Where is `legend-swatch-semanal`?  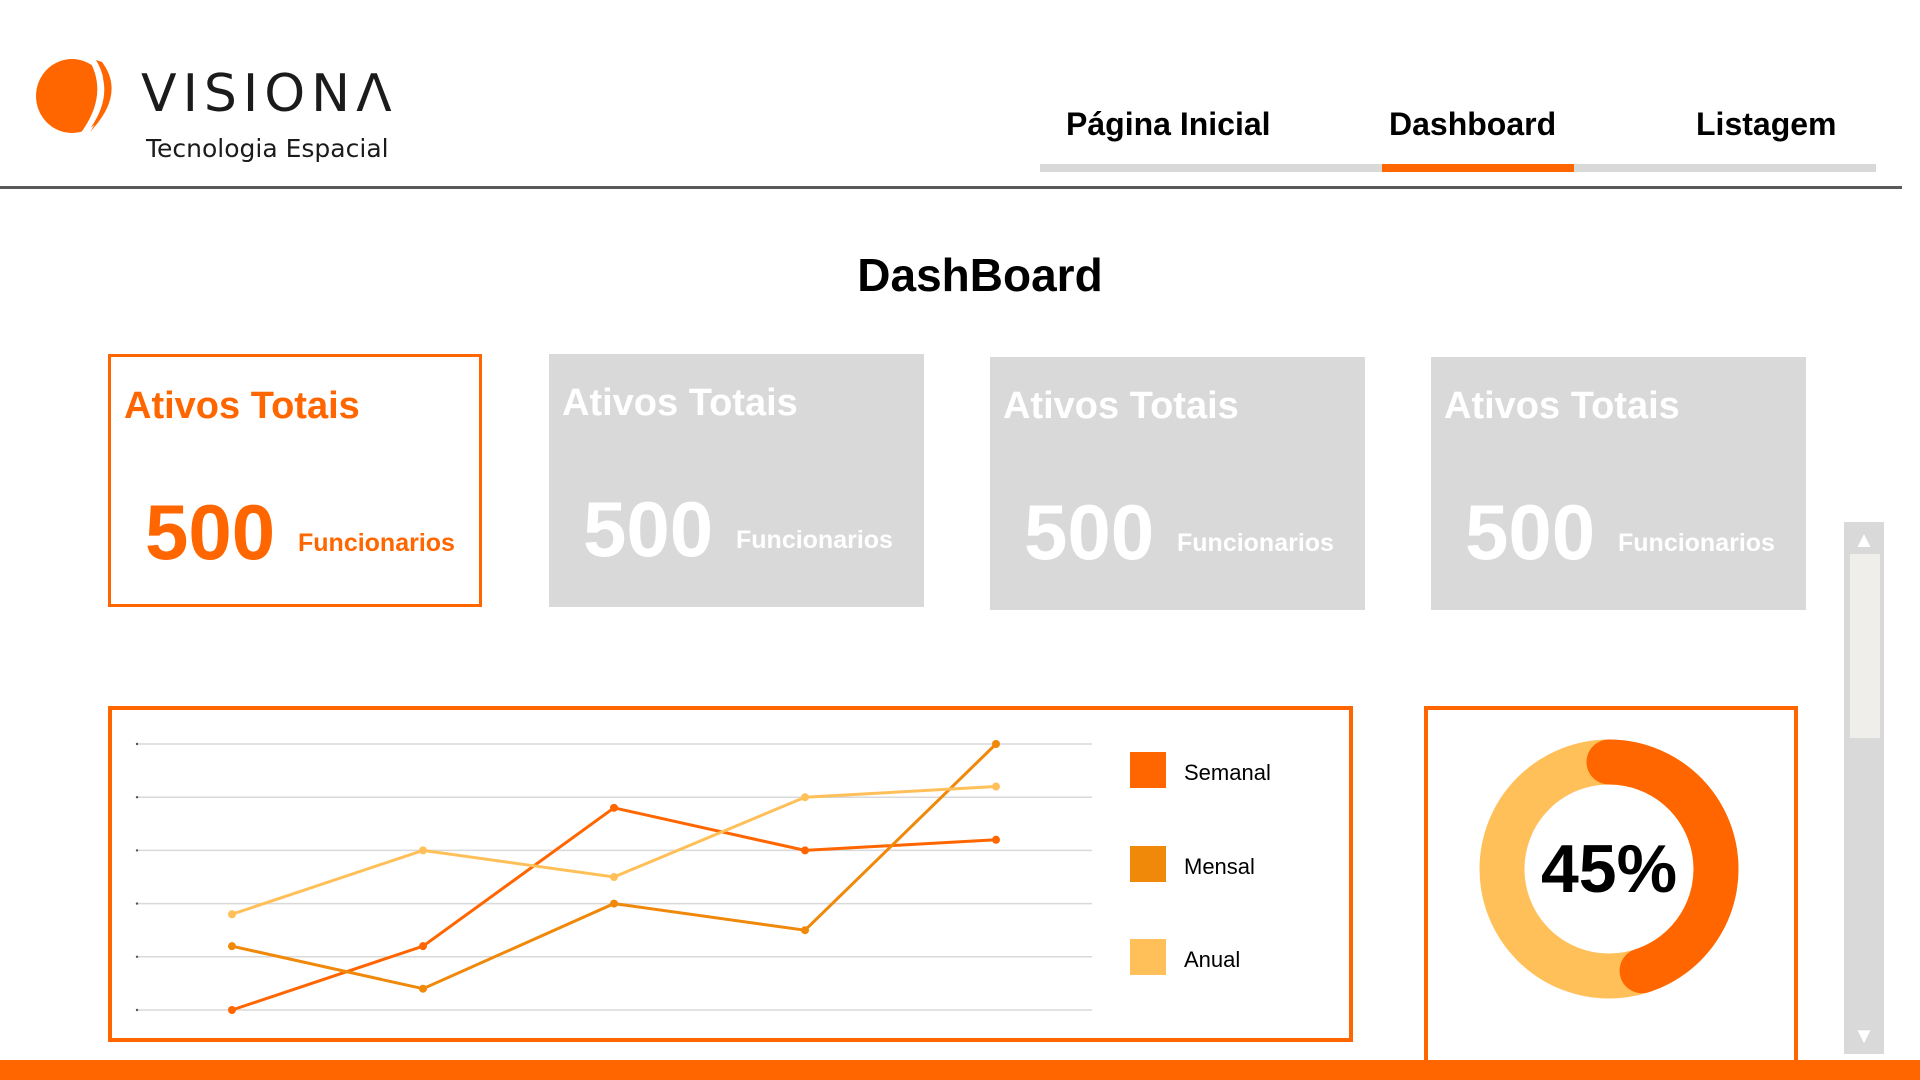
legend-swatch-semanal is located at coordinates (1148, 770).